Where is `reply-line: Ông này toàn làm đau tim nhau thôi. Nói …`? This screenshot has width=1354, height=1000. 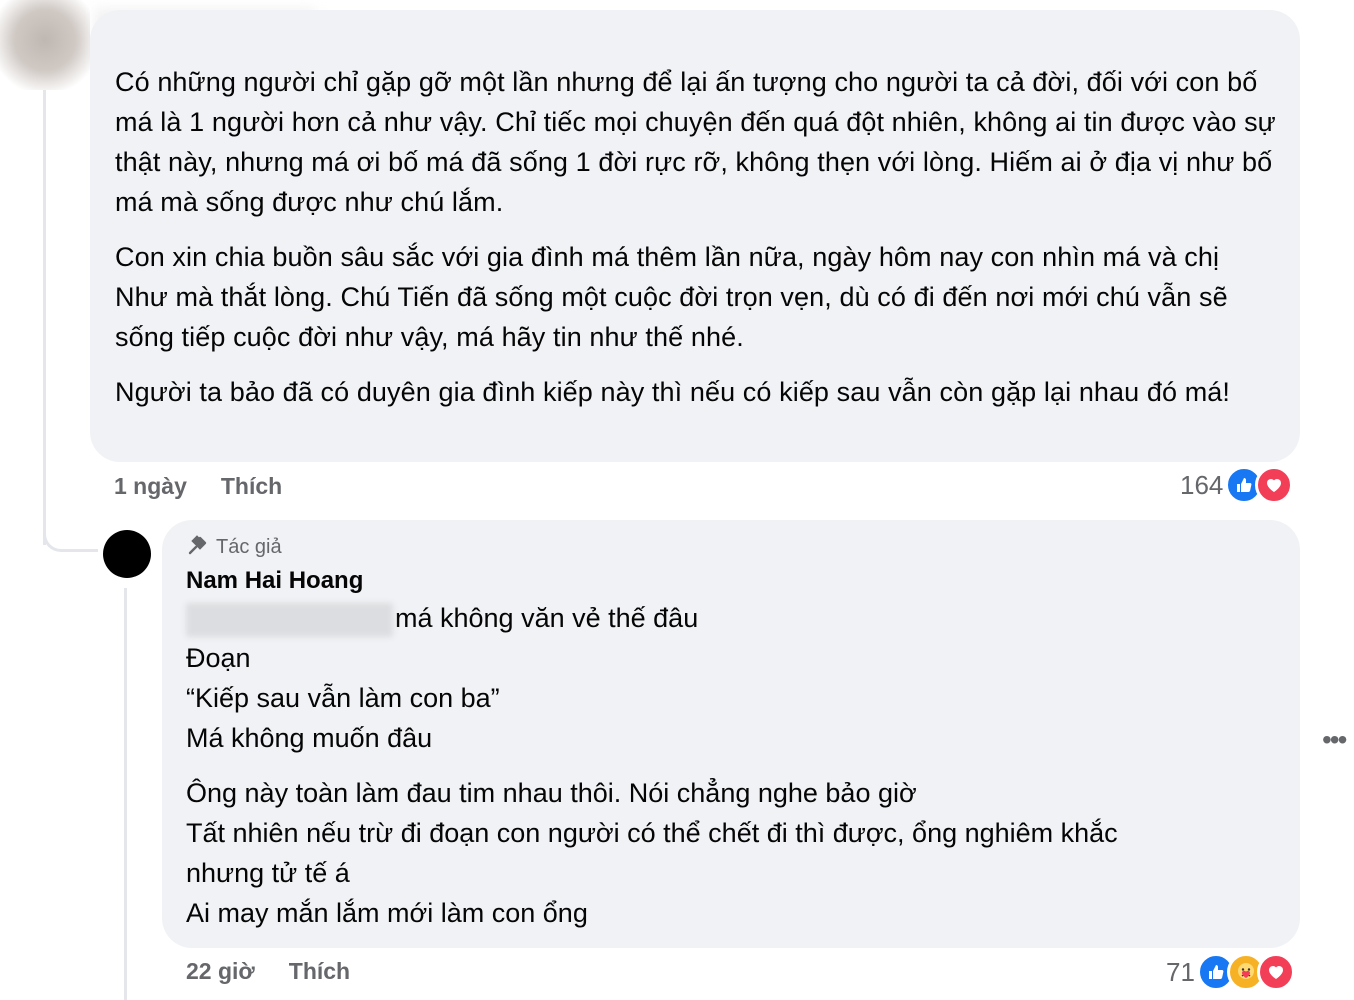
reply-line: Ông này toàn làm đau tim nhau thôi. Nói … is located at coordinates (551, 793).